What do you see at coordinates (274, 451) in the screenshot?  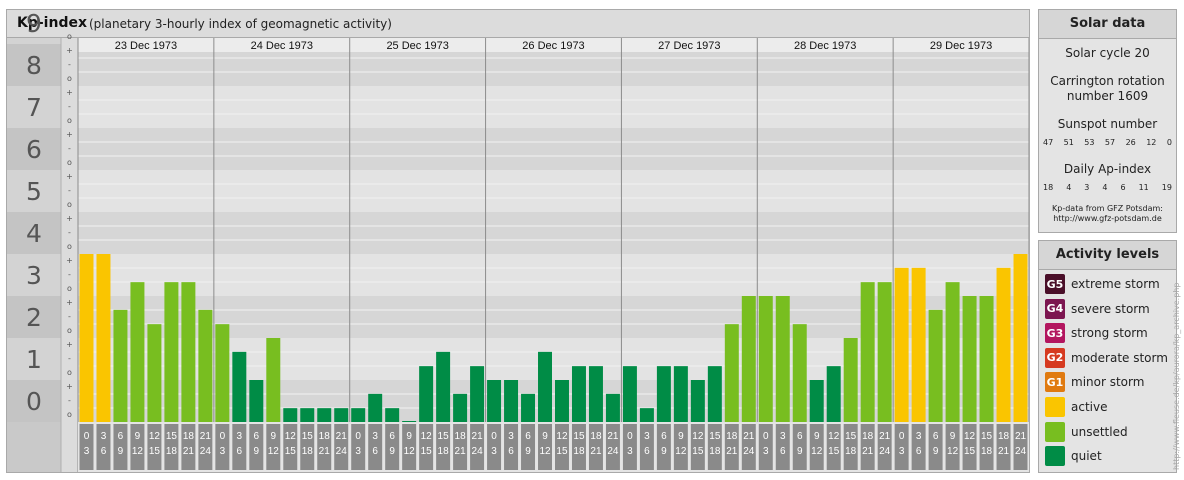 I see `interval-end-label: 12` at bounding box center [274, 451].